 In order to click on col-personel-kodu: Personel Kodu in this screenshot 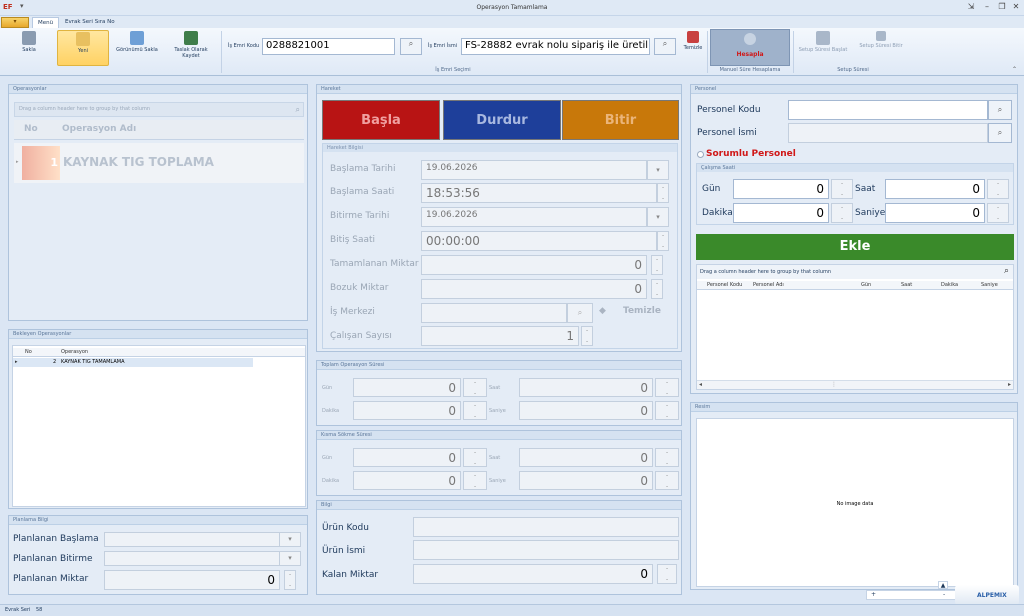, I will do `click(724, 285)`.